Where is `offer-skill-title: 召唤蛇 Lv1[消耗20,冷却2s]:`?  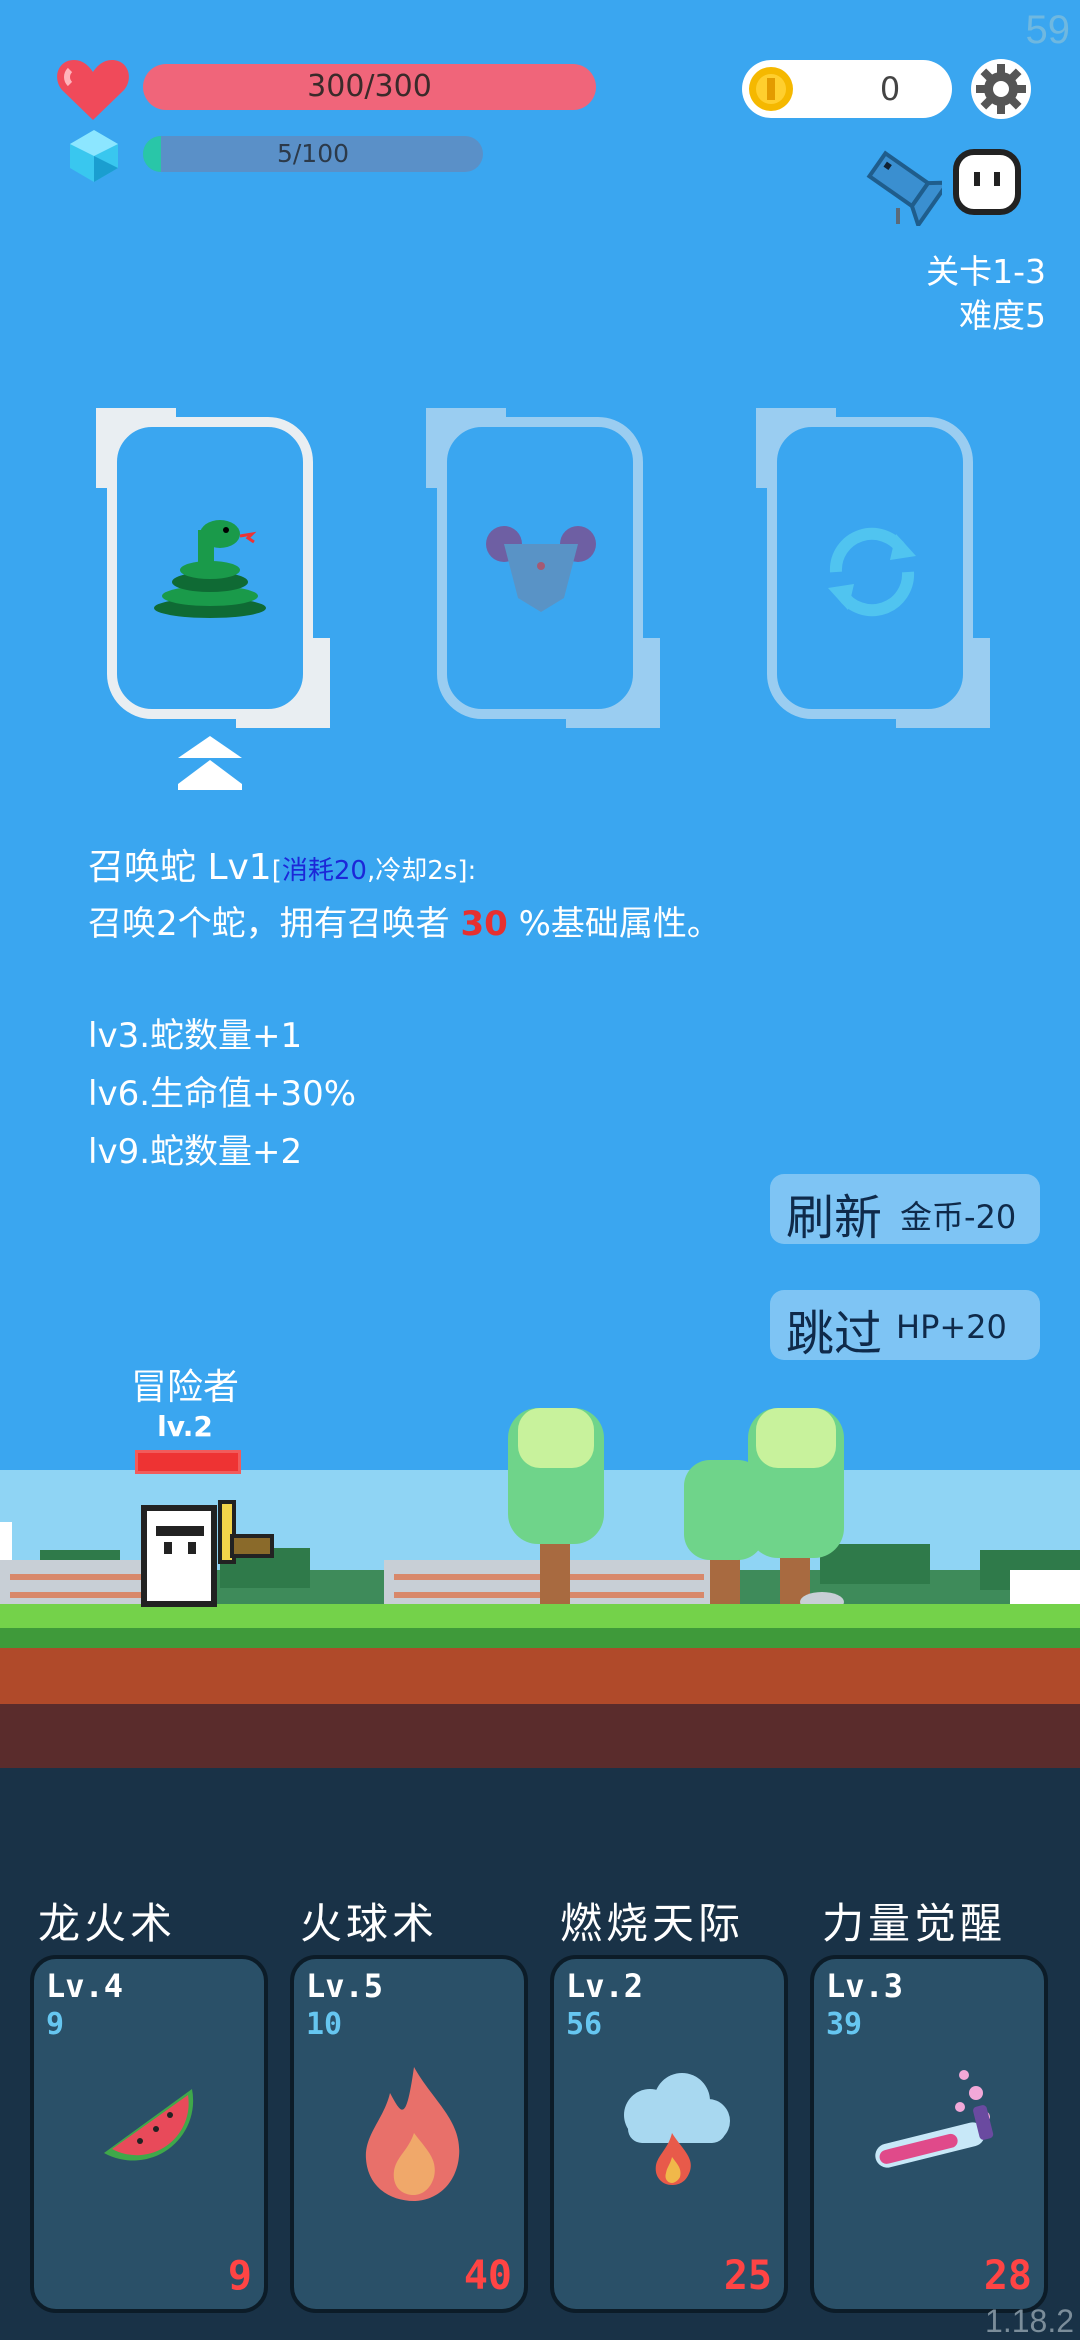 offer-skill-title: 召唤蛇 Lv1[消耗20,冷却2s]: is located at coordinates (282, 864).